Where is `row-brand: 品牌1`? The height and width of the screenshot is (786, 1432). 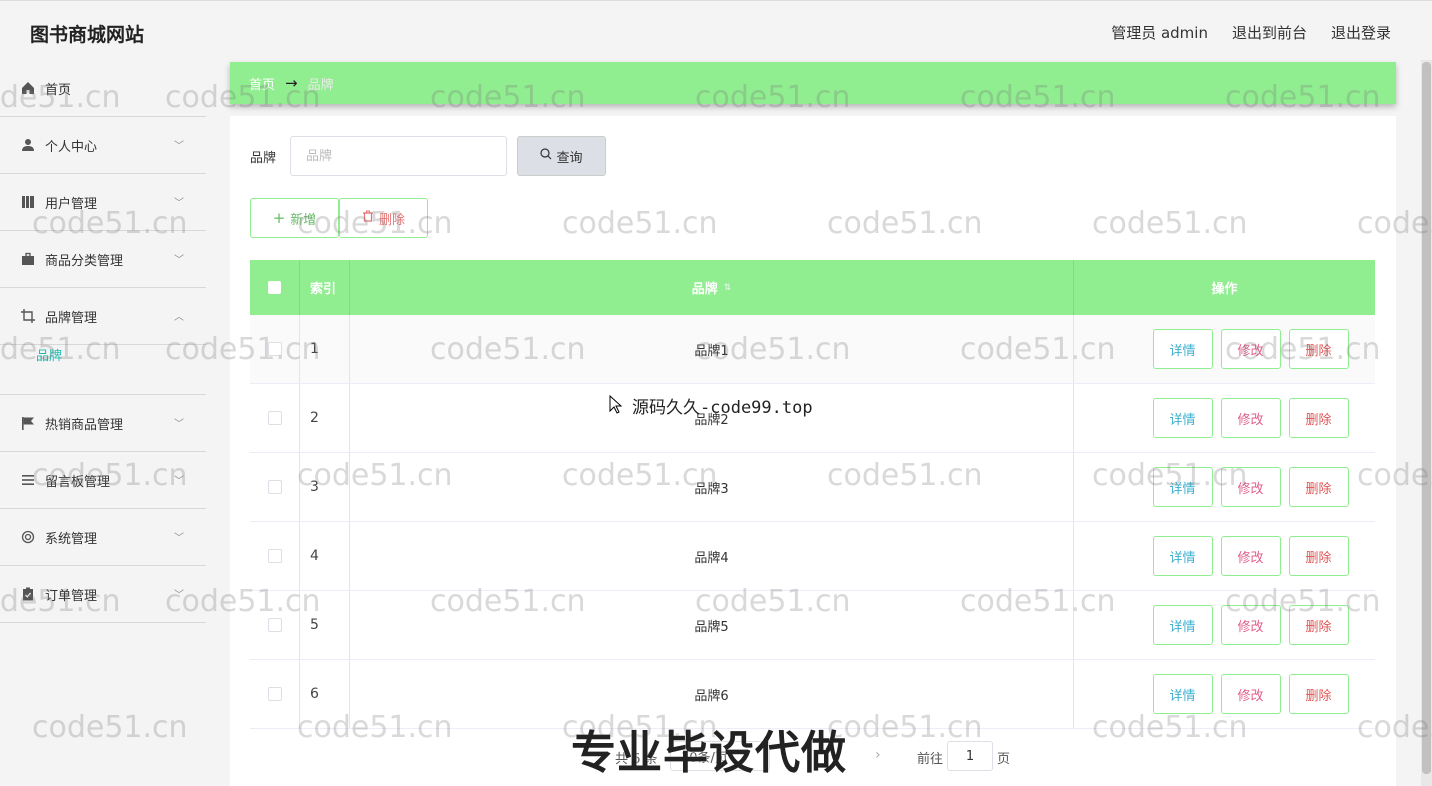 row-brand: 品牌1 is located at coordinates (712, 349).